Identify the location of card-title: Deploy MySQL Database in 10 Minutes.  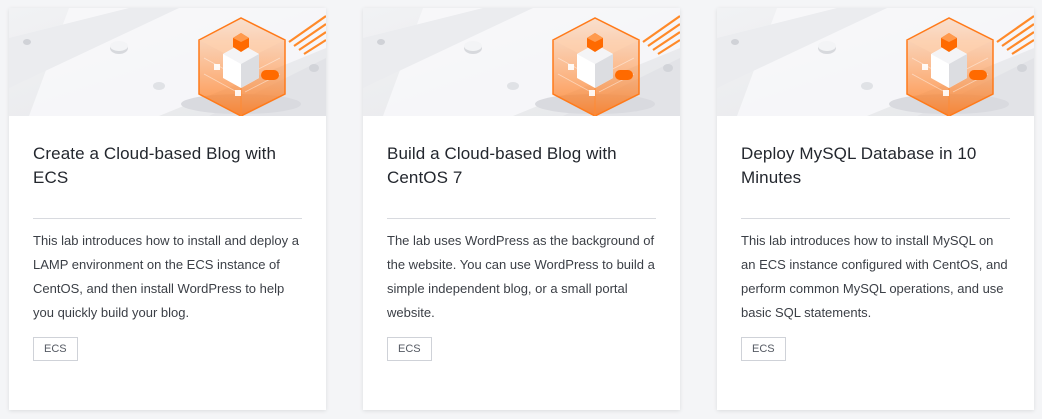
(875, 168).